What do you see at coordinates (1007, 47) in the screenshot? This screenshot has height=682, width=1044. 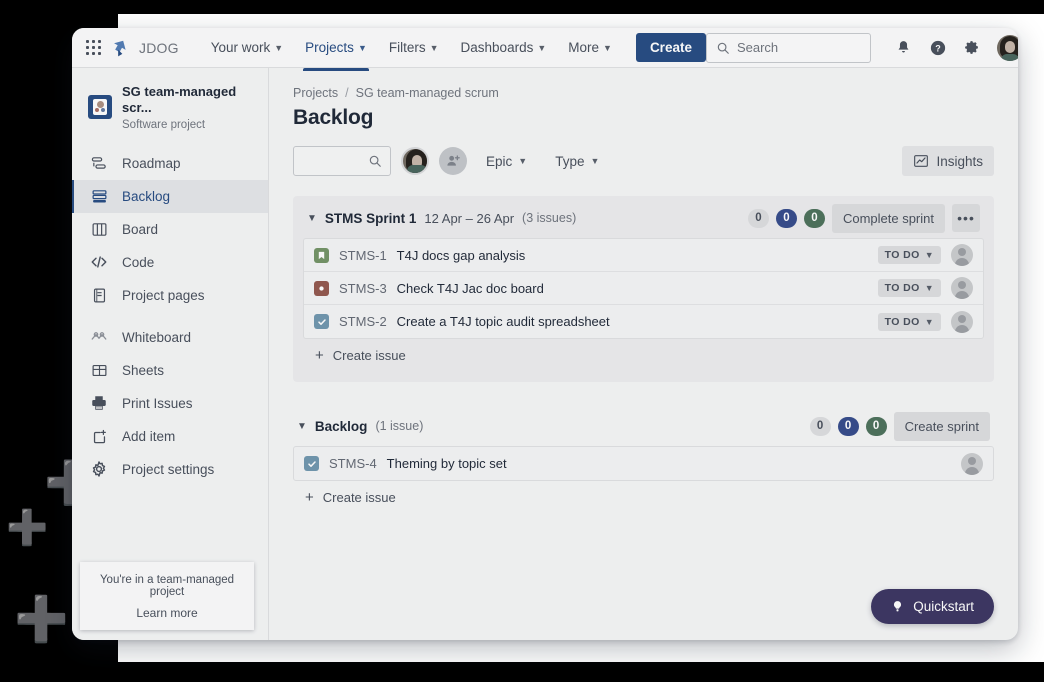 I see `user-avatar` at bounding box center [1007, 47].